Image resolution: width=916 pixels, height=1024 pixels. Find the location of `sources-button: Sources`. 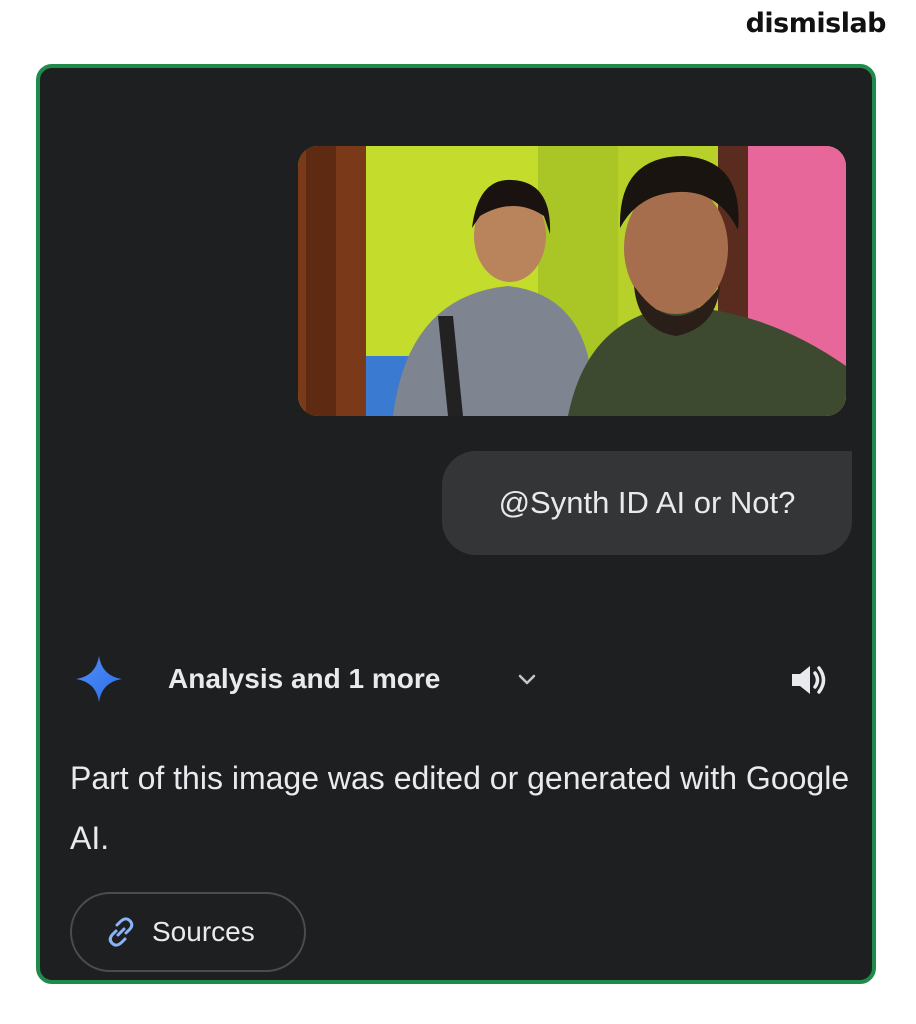

sources-button: Sources is located at coordinates (188, 932).